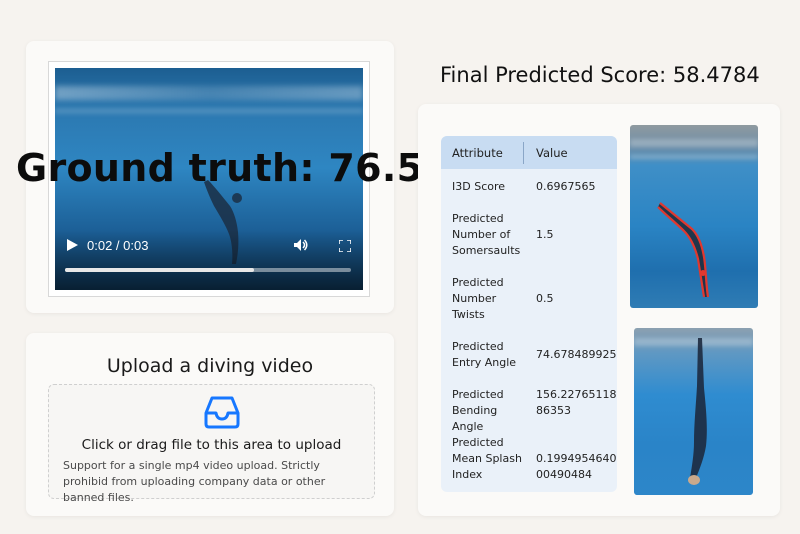 This screenshot has height=534, width=800. What do you see at coordinates (487, 458) in the screenshot?
I see `row-attribute: Predicted Mean Splash Index` at bounding box center [487, 458].